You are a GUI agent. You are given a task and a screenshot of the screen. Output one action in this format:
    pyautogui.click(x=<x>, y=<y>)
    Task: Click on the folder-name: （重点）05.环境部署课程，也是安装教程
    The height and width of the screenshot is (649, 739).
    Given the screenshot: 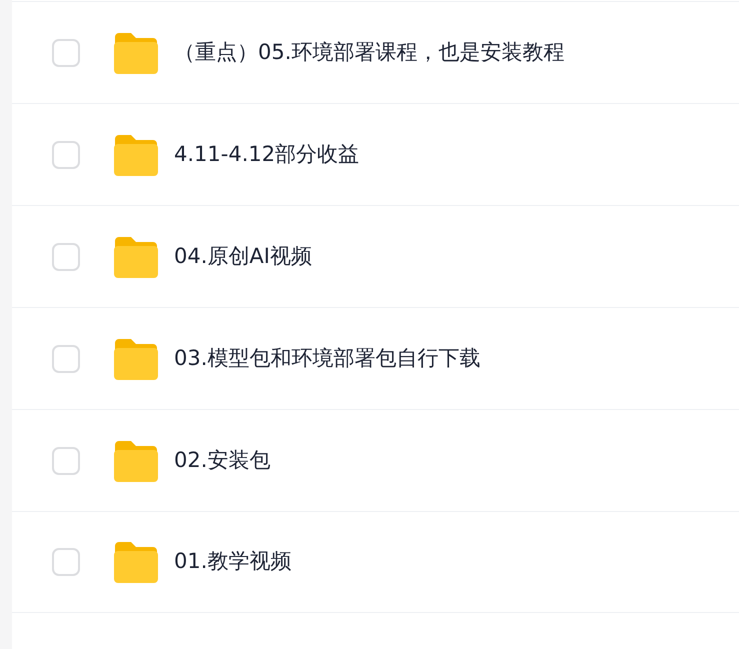 What is the action you would take?
    pyautogui.click(x=369, y=52)
    